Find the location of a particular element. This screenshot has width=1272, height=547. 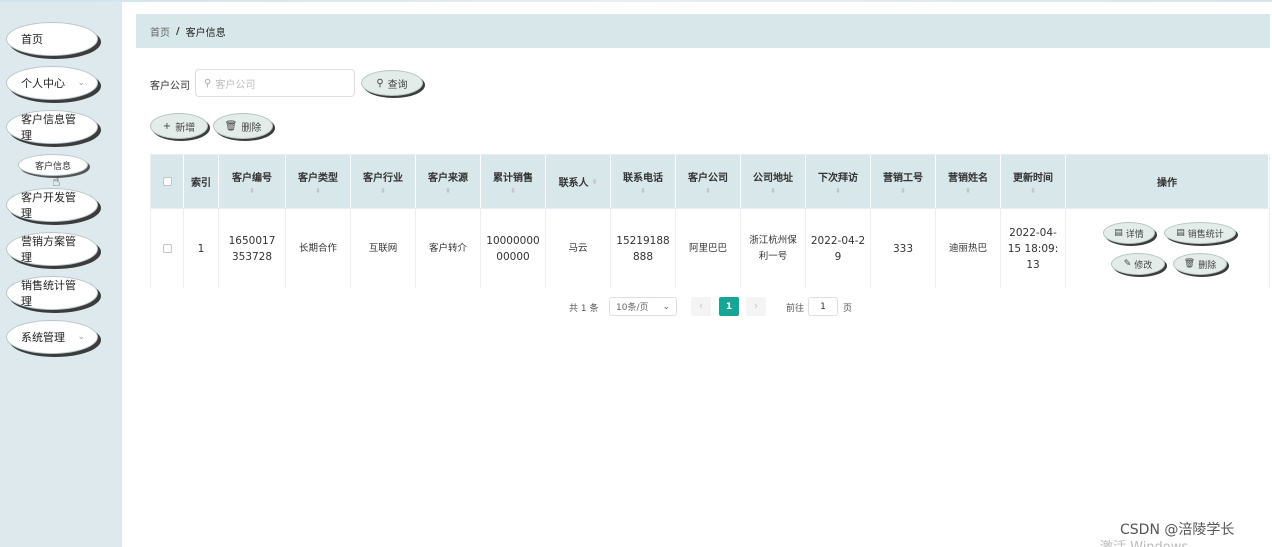

bulk-delete-button: 🗑 删除 is located at coordinates (243, 126).